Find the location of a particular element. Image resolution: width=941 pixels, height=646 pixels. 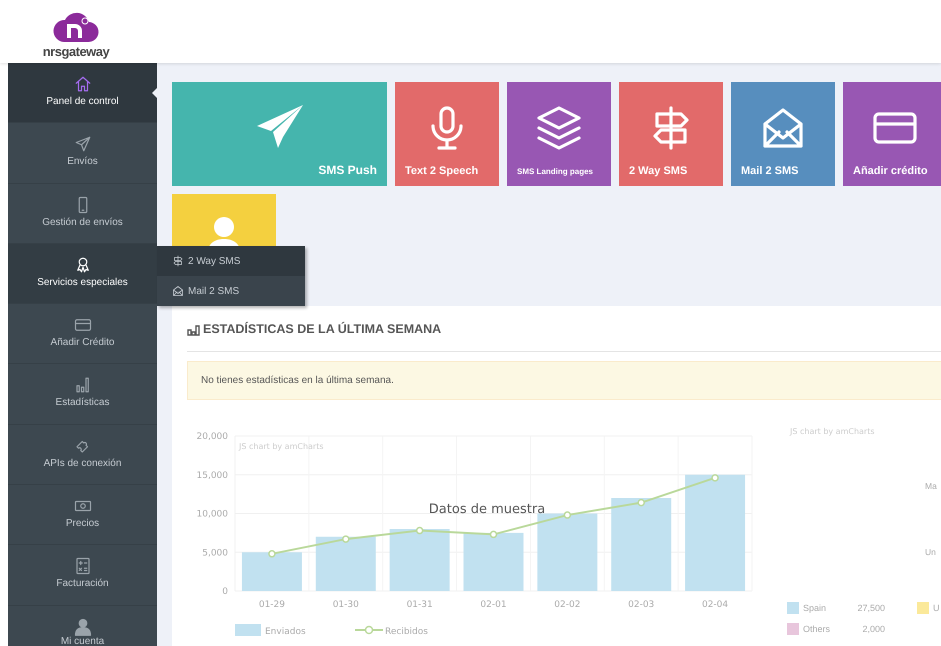

axis-label: 15,000 is located at coordinates (212, 475).